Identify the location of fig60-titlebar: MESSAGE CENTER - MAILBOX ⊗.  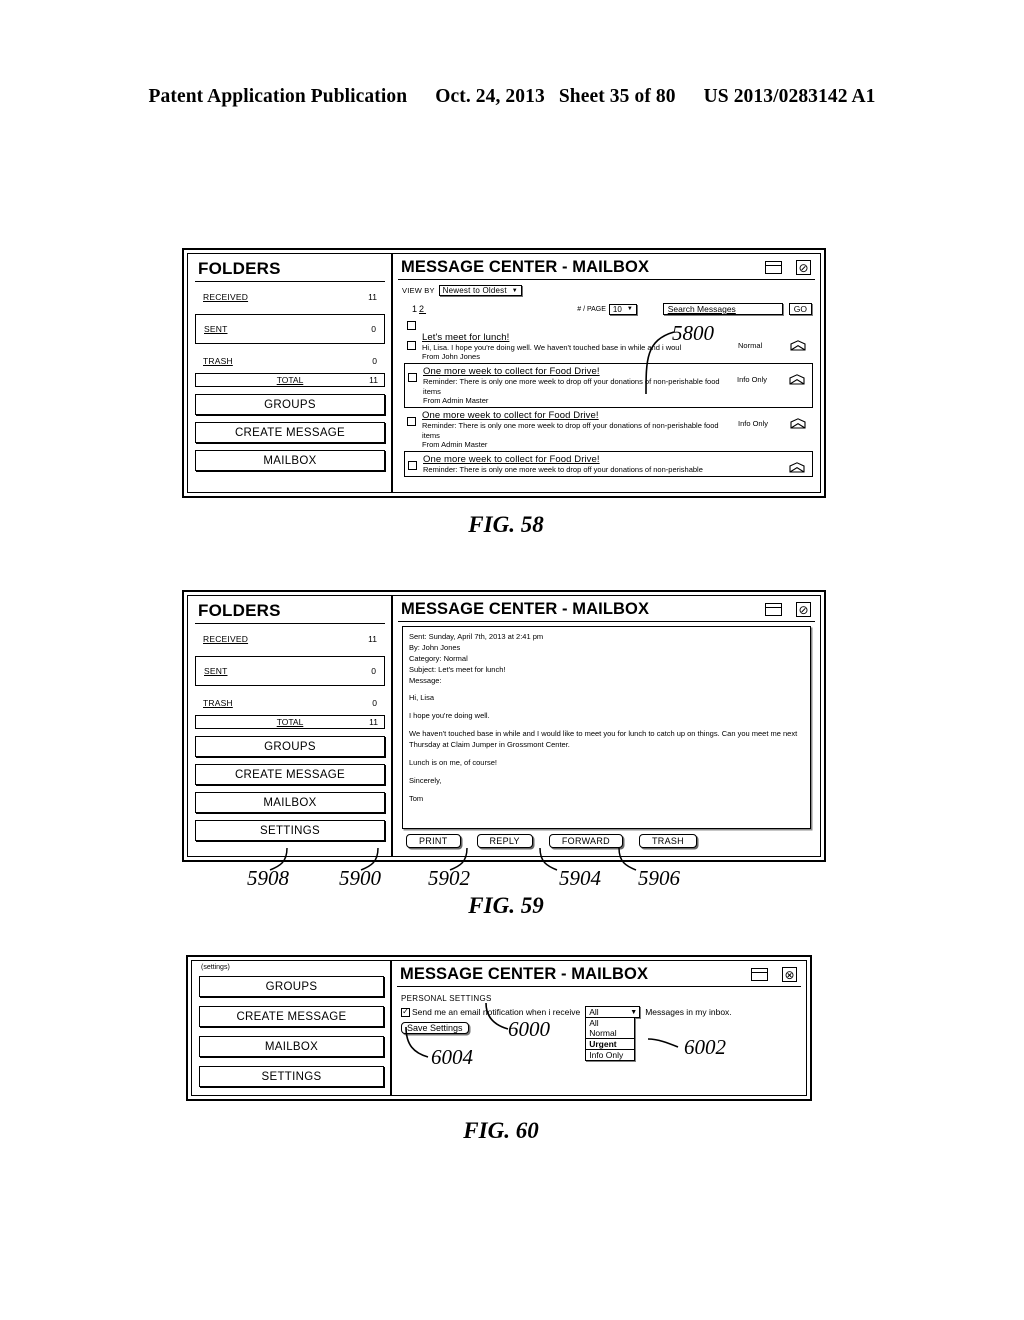
(599, 975).